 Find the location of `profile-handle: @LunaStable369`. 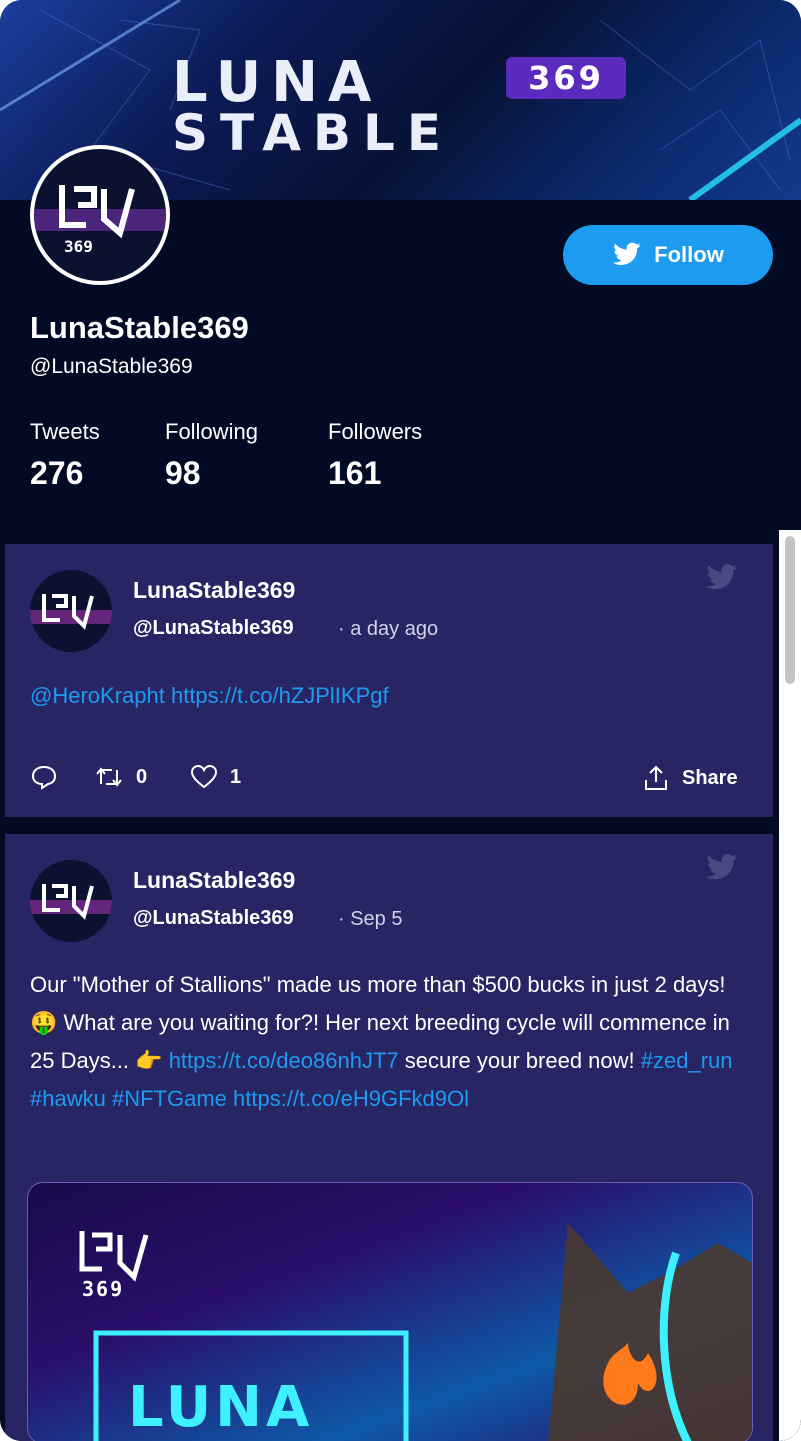

profile-handle: @LunaStable369 is located at coordinates (111, 367).